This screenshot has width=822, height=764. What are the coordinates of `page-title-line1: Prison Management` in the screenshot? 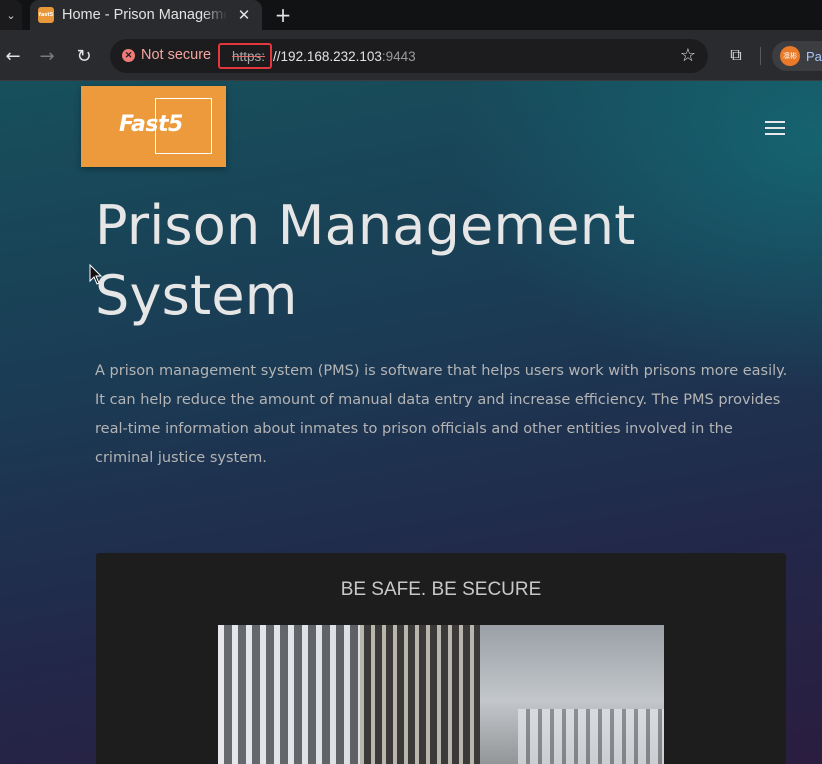 It's located at (365, 225).